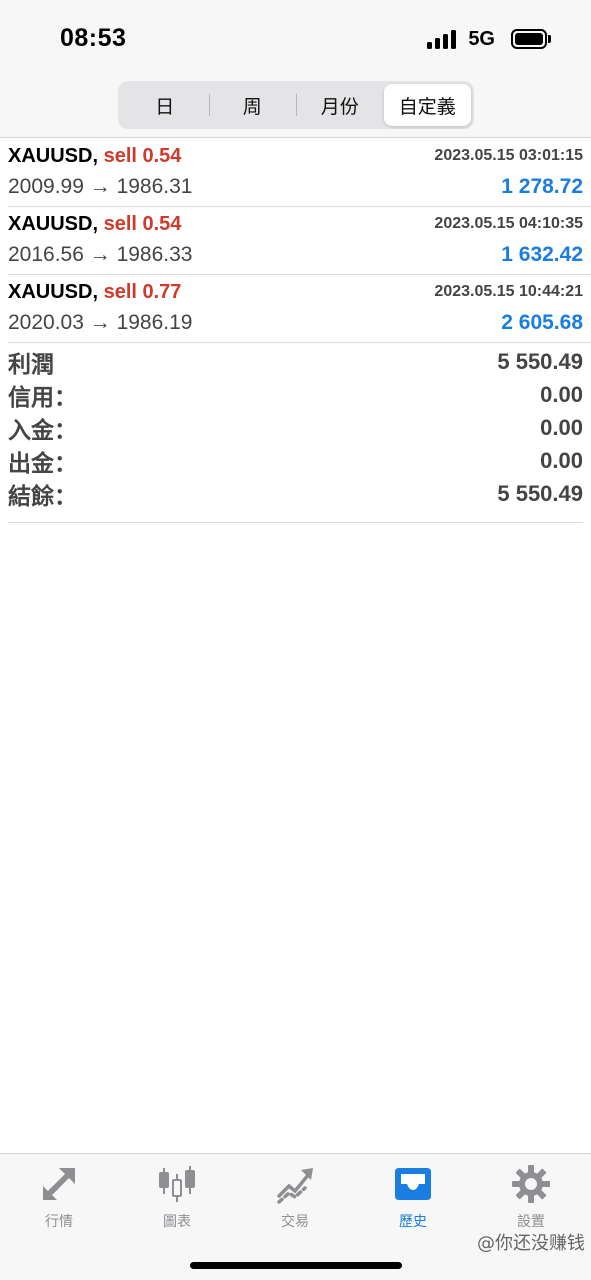 Image resolution: width=591 pixels, height=1280 pixels. What do you see at coordinates (42, 429) in the screenshot?
I see `summary-label: 入金：` at bounding box center [42, 429].